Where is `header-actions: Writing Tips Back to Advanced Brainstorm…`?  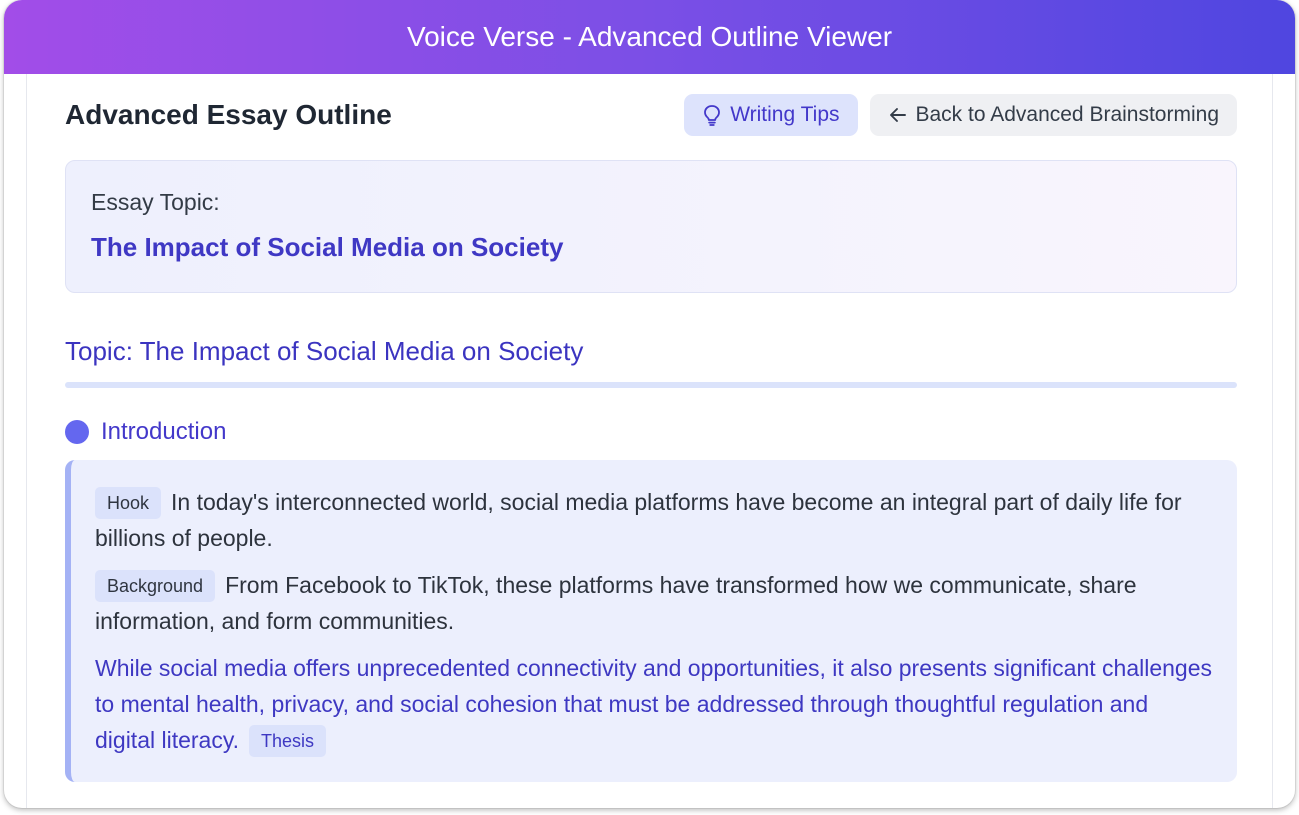
header-actions: Writing Tips Back to Advanced Brainstorm… is located at coordinates (960, 115).